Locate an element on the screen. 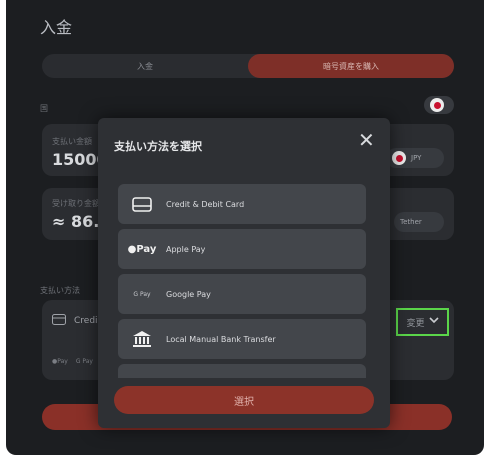  method-label: Apple Pay is located at coordinates (186, 249).